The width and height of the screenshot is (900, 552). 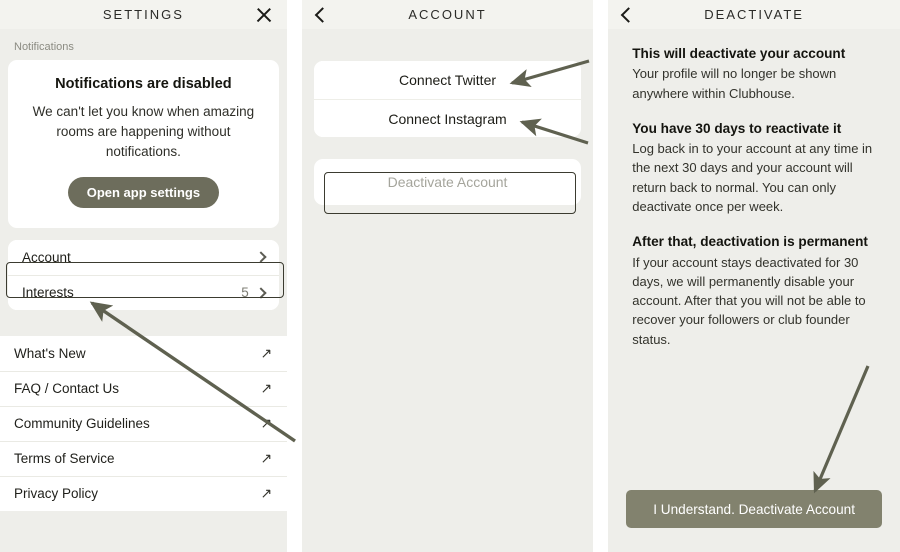 I want to click on deactivate-nav-bar: DEACTIVATE, so click(x=754, y=14).